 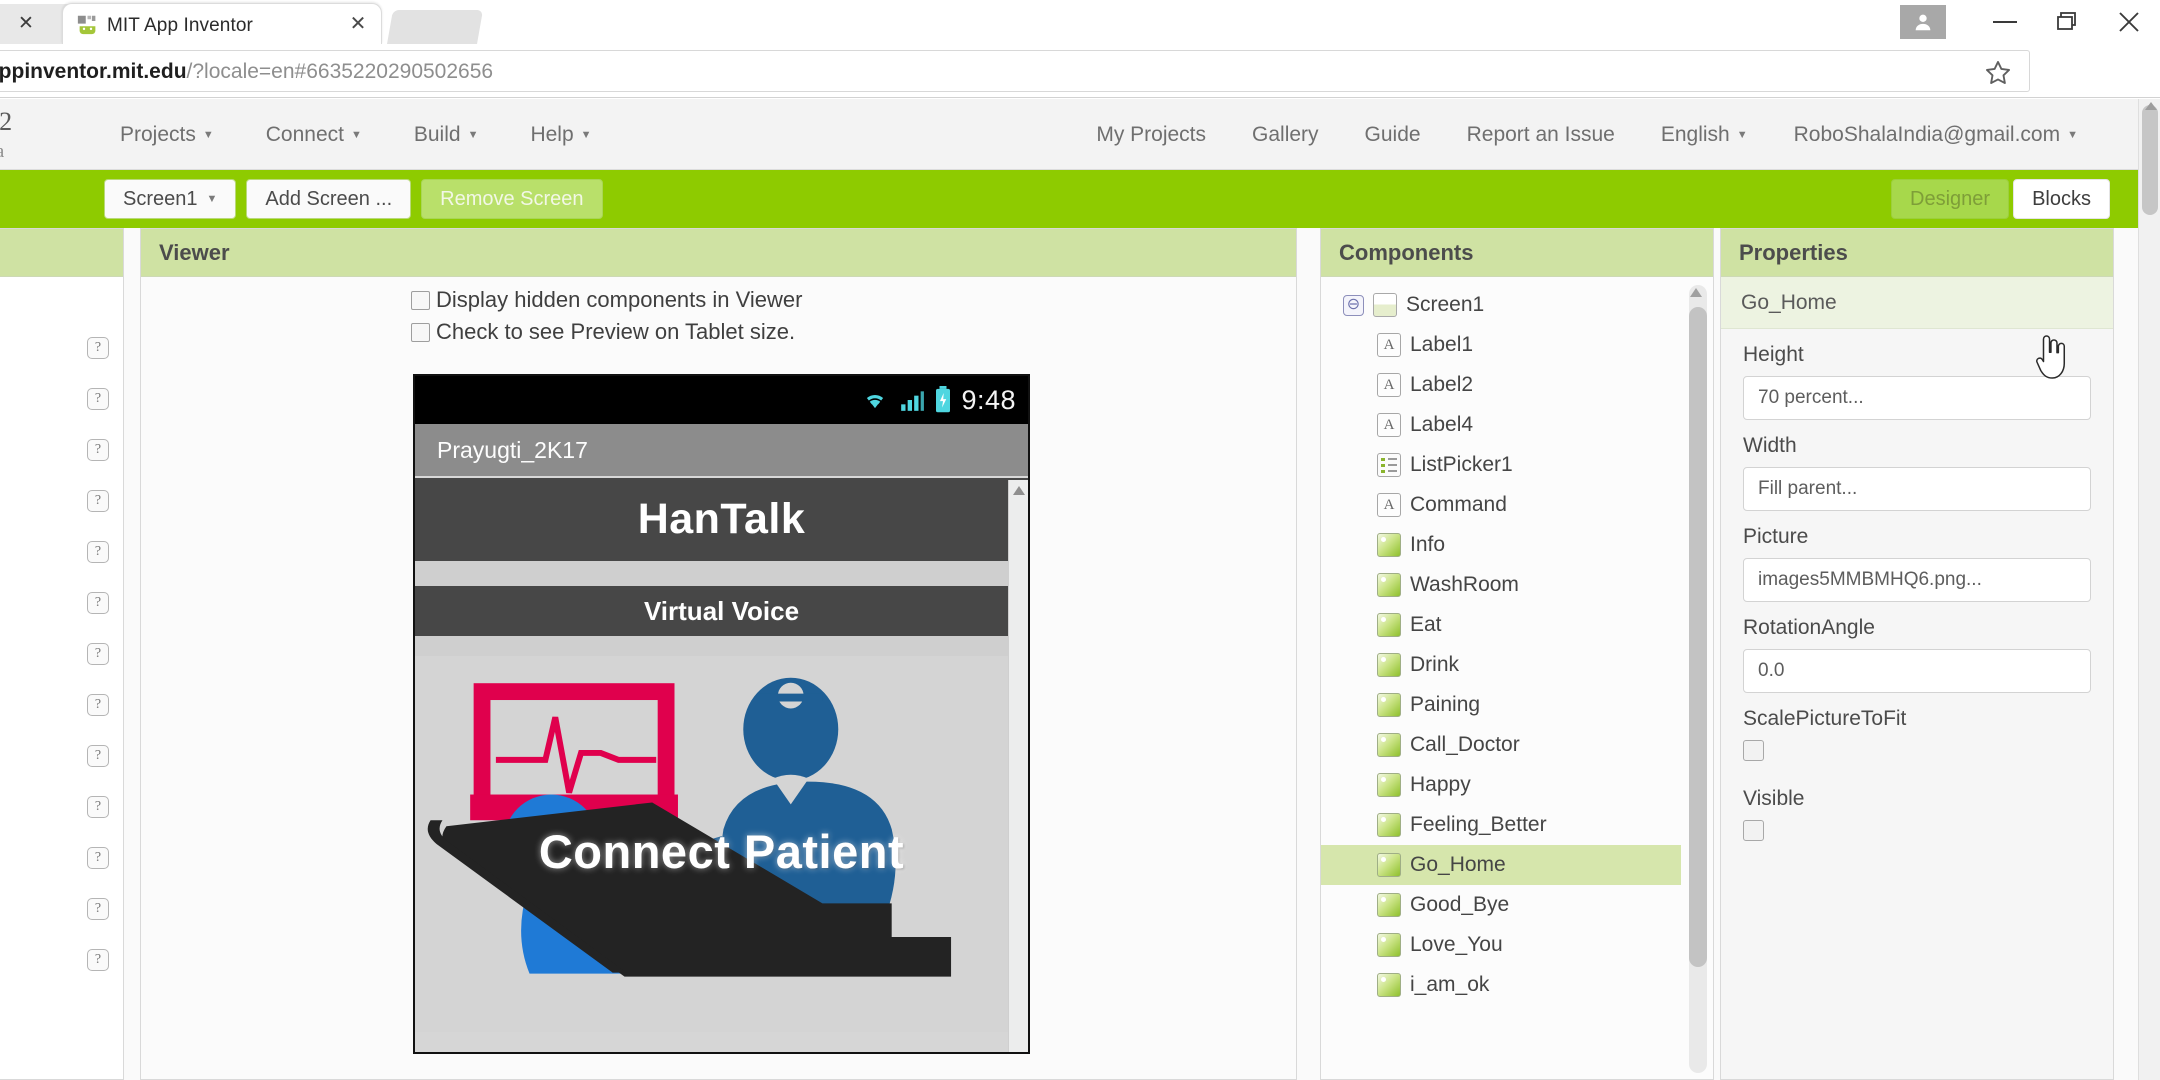 What do you see at coordinates (1458, 504) in the screenshot?
I see `tree-item-label: Command` at bounding box center [1458, 504].